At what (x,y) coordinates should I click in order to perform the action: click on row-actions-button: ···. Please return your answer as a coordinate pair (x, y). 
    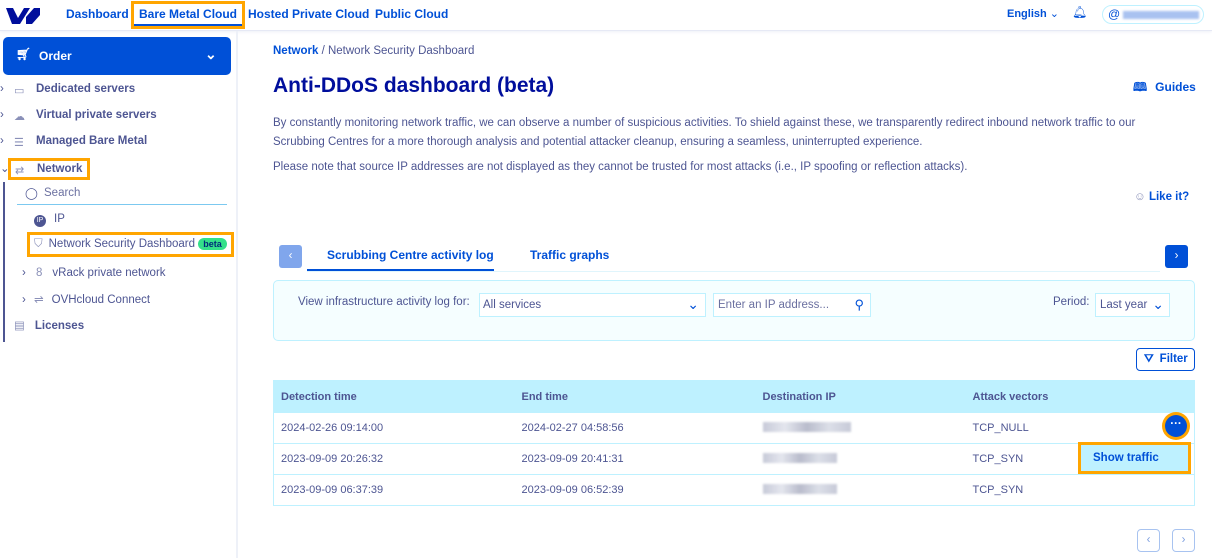
    Looking at the image, I should click on (1176, 426).